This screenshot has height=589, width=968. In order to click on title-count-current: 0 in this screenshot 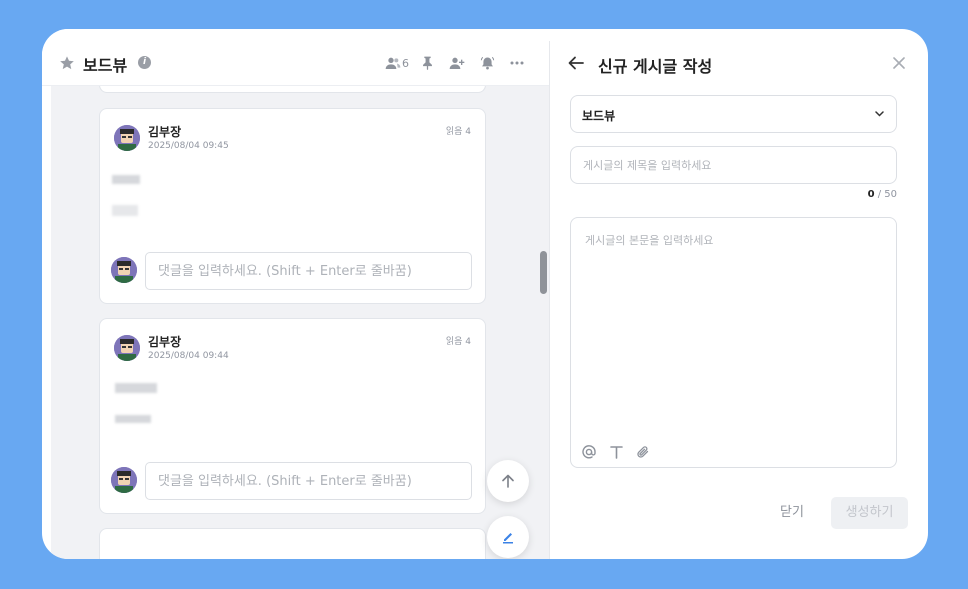, I will do `click(871, 194)`.